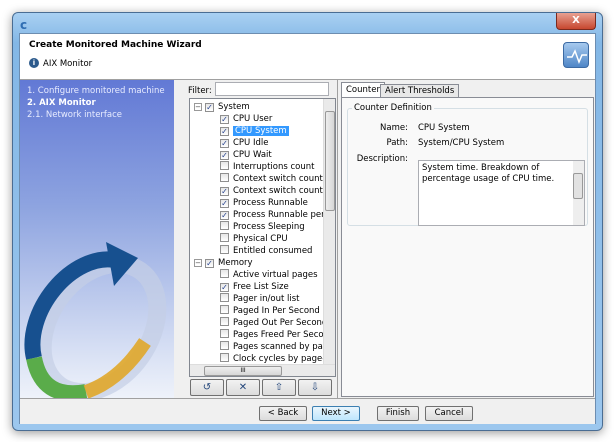 This screenshot has width=614, height=442. Describe the element at coordinates (398, 413) in the screenshot. I see `finish-button: Finish` at that location.